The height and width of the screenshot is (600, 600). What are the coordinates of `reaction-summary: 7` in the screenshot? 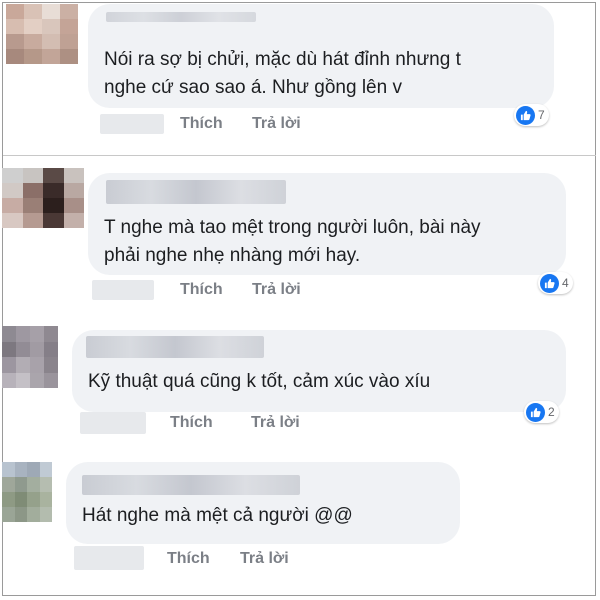 It's located at (531, 115).